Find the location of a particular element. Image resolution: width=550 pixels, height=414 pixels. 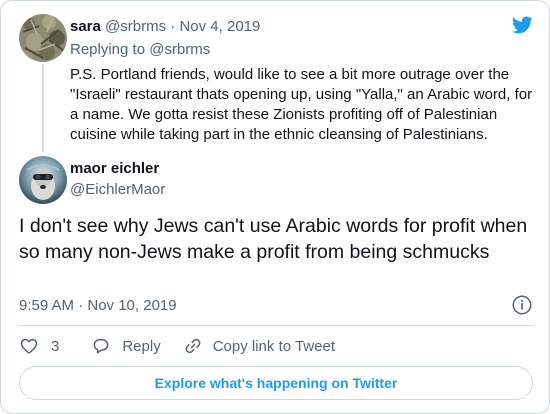

tweet-timestamp: 9:59 AM · Nov 10, 2019 is located at coordinates (98, 305).